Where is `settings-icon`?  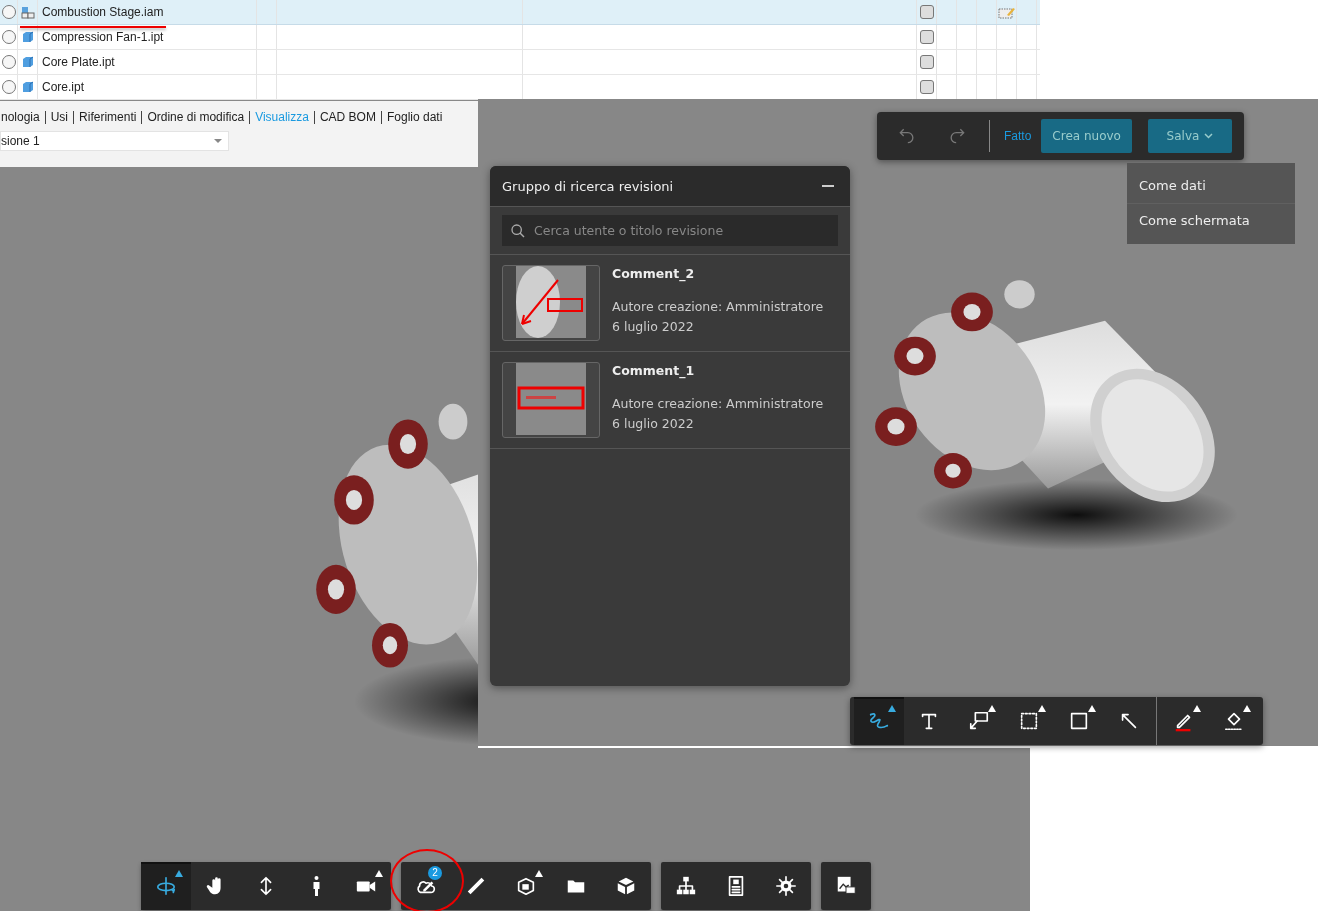
settings-icon is located at coordinates (786, 886).